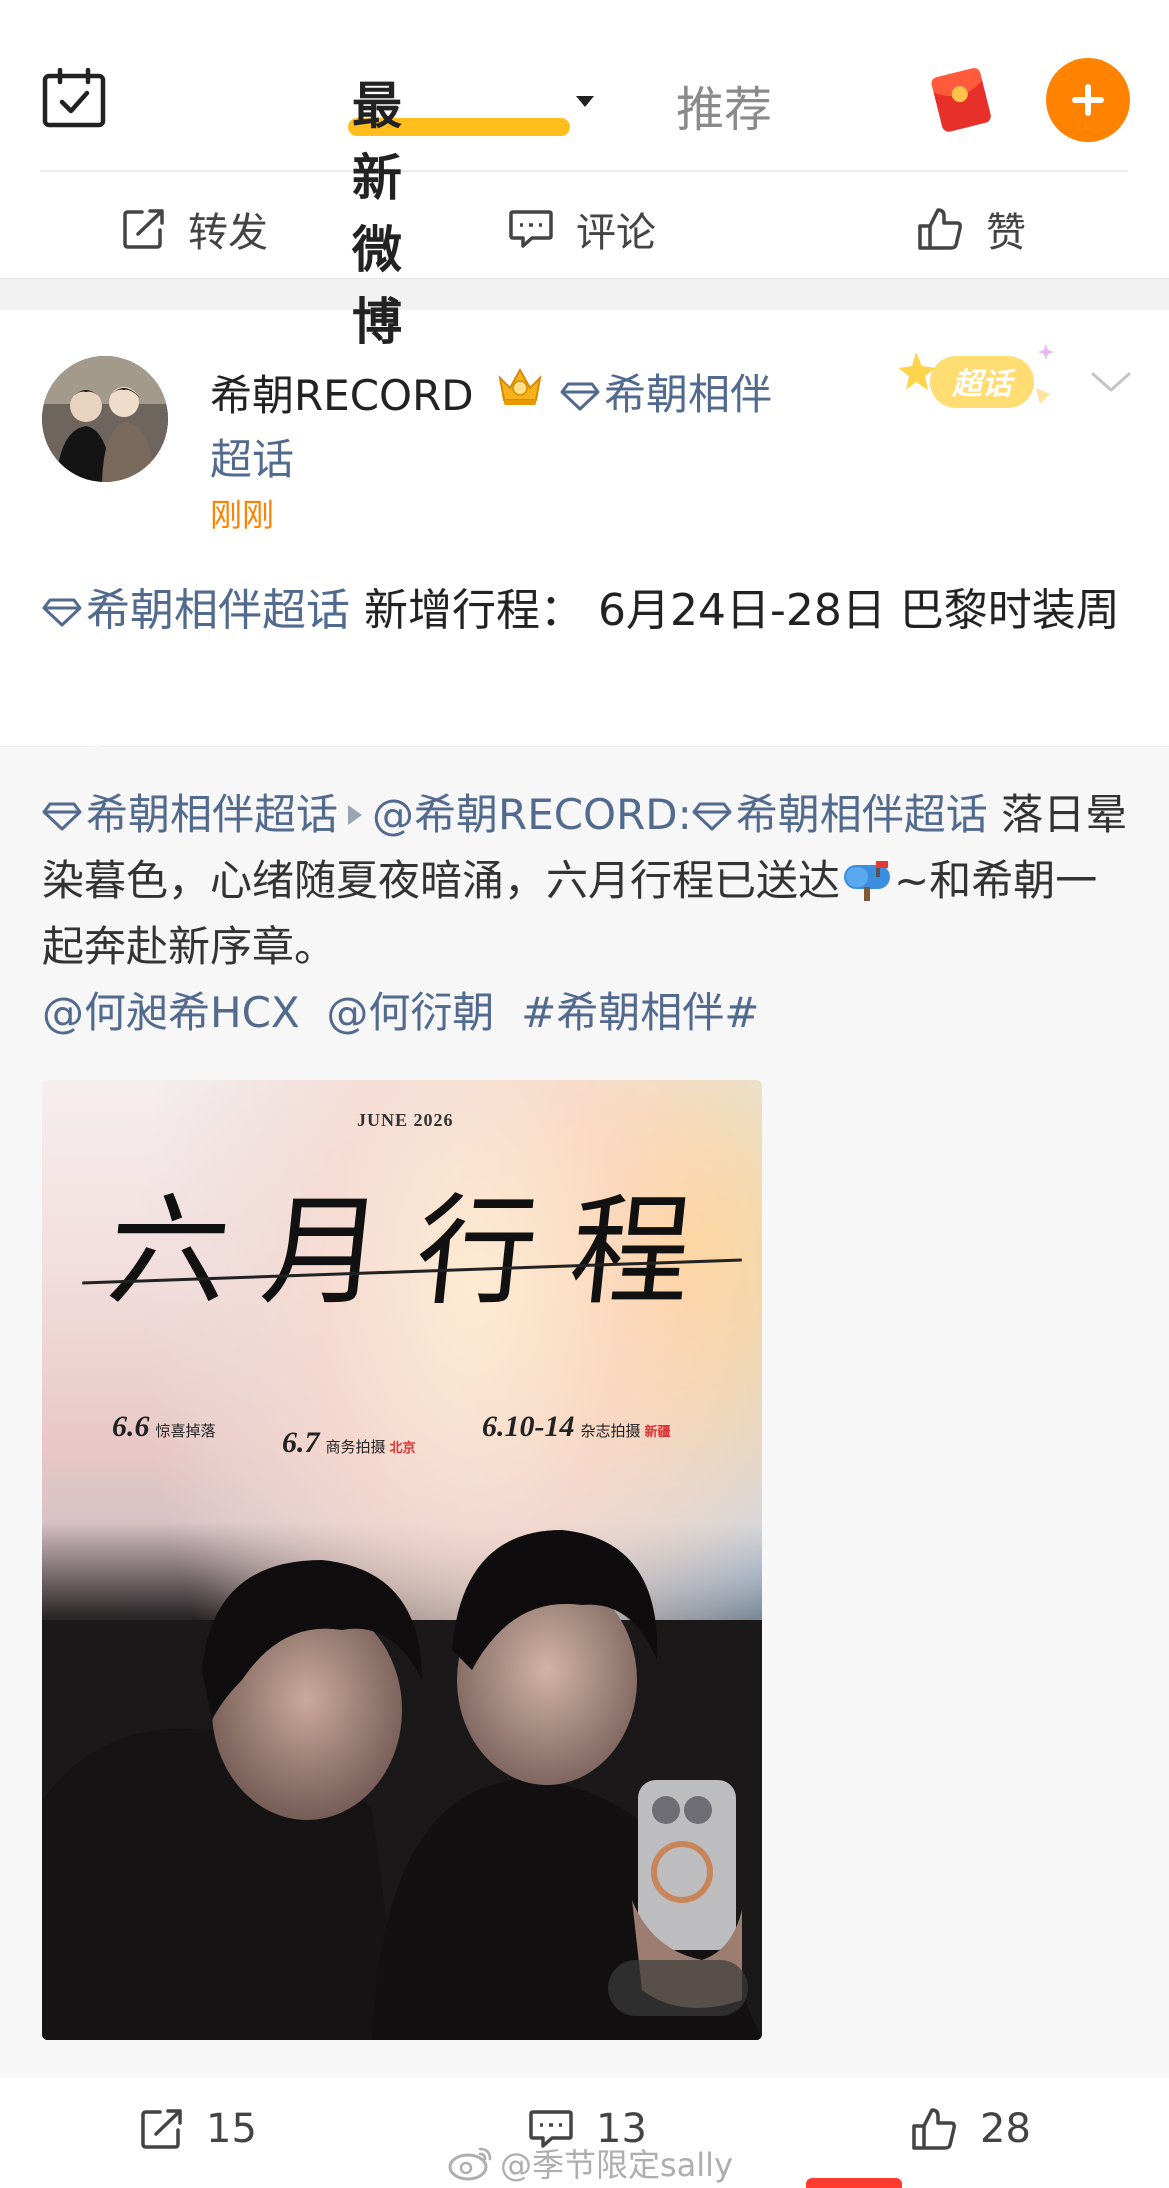  I want to click on like-button: 赞, so click(971, 229).